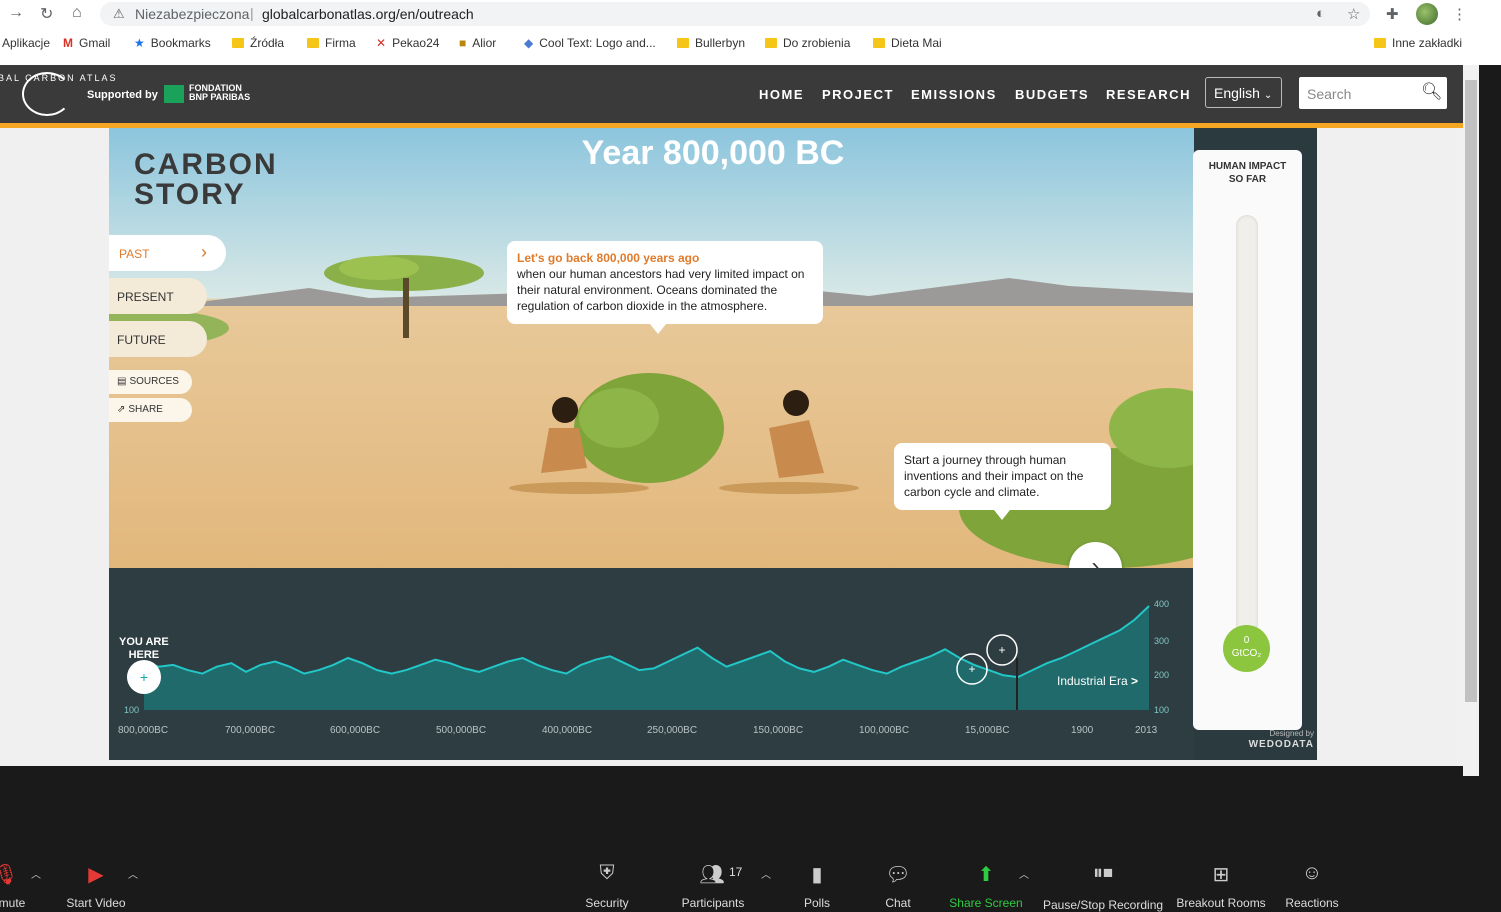  Describe the element at coordinates (897, 903) in the screenshot. I see `chat-button: Chat` at that location.